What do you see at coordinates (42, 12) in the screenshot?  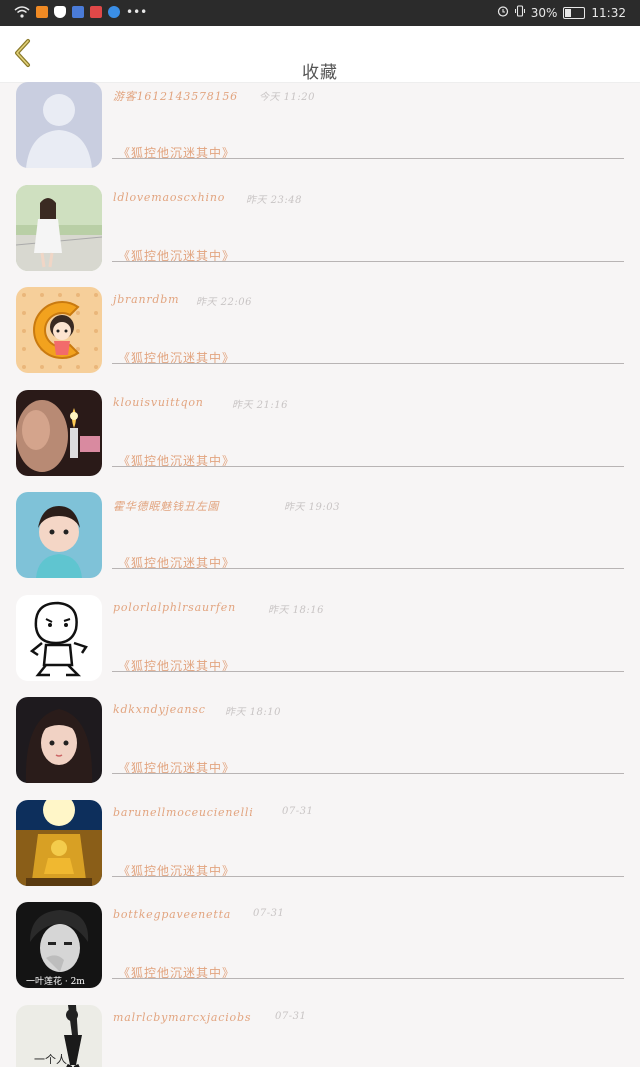 I see `app-icon-orange` at bounding box center [42, 12].